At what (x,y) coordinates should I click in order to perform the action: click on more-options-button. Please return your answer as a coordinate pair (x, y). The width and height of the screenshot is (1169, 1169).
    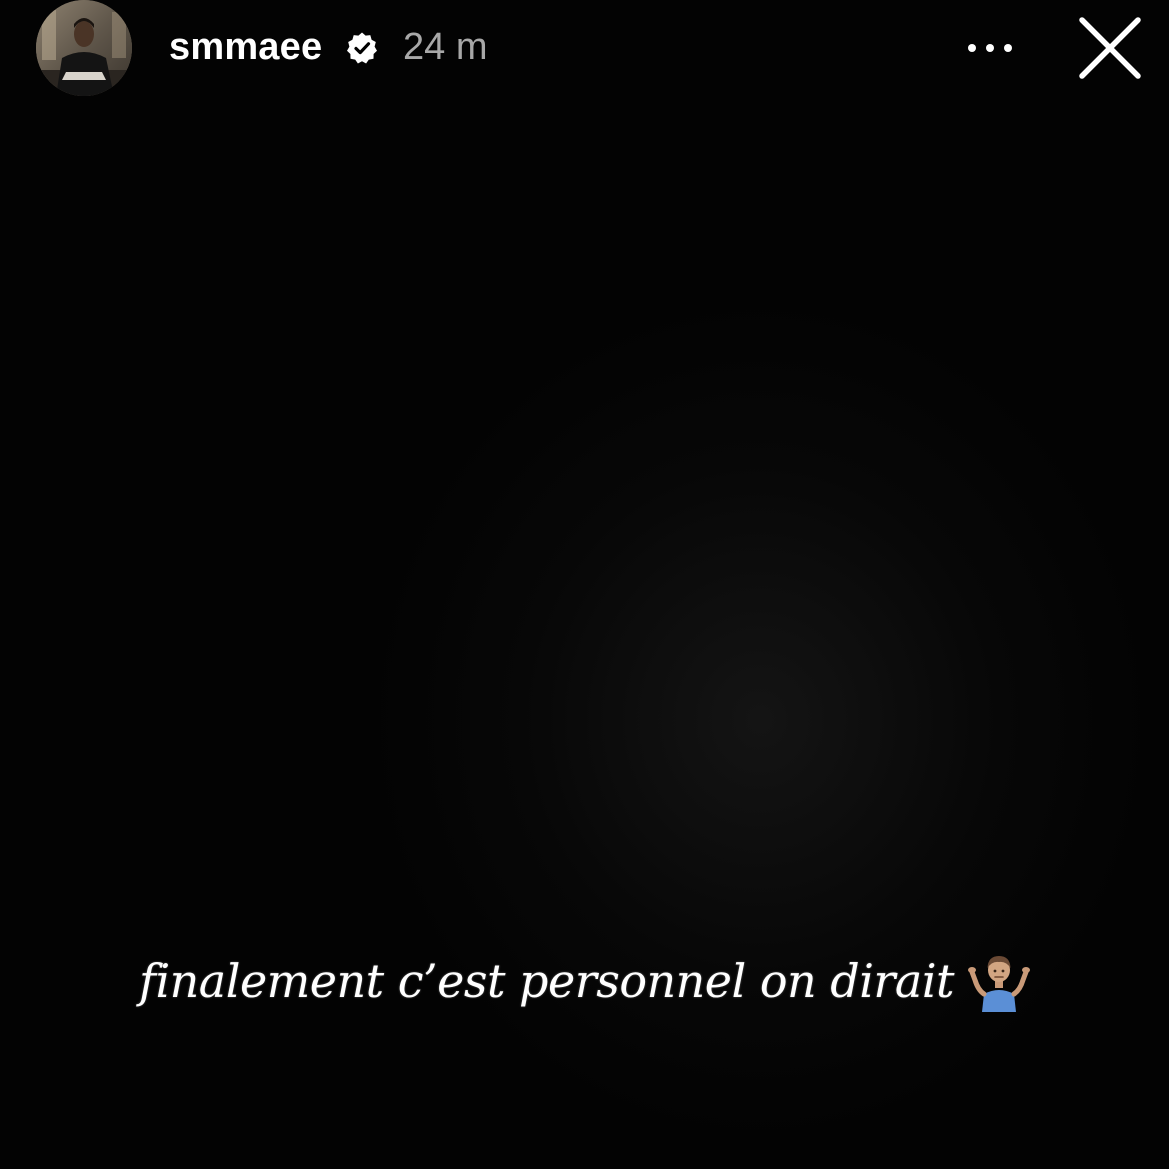
    Looking at the image, I should click on (990, 47).